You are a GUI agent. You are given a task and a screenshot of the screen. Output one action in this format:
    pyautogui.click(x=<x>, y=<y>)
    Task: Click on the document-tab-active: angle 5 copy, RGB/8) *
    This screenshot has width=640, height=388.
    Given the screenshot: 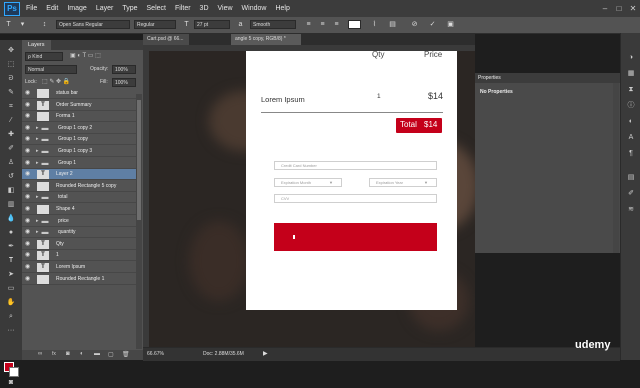 What is the action you would take?
    pyautogui.click(x=266, y=39)
    